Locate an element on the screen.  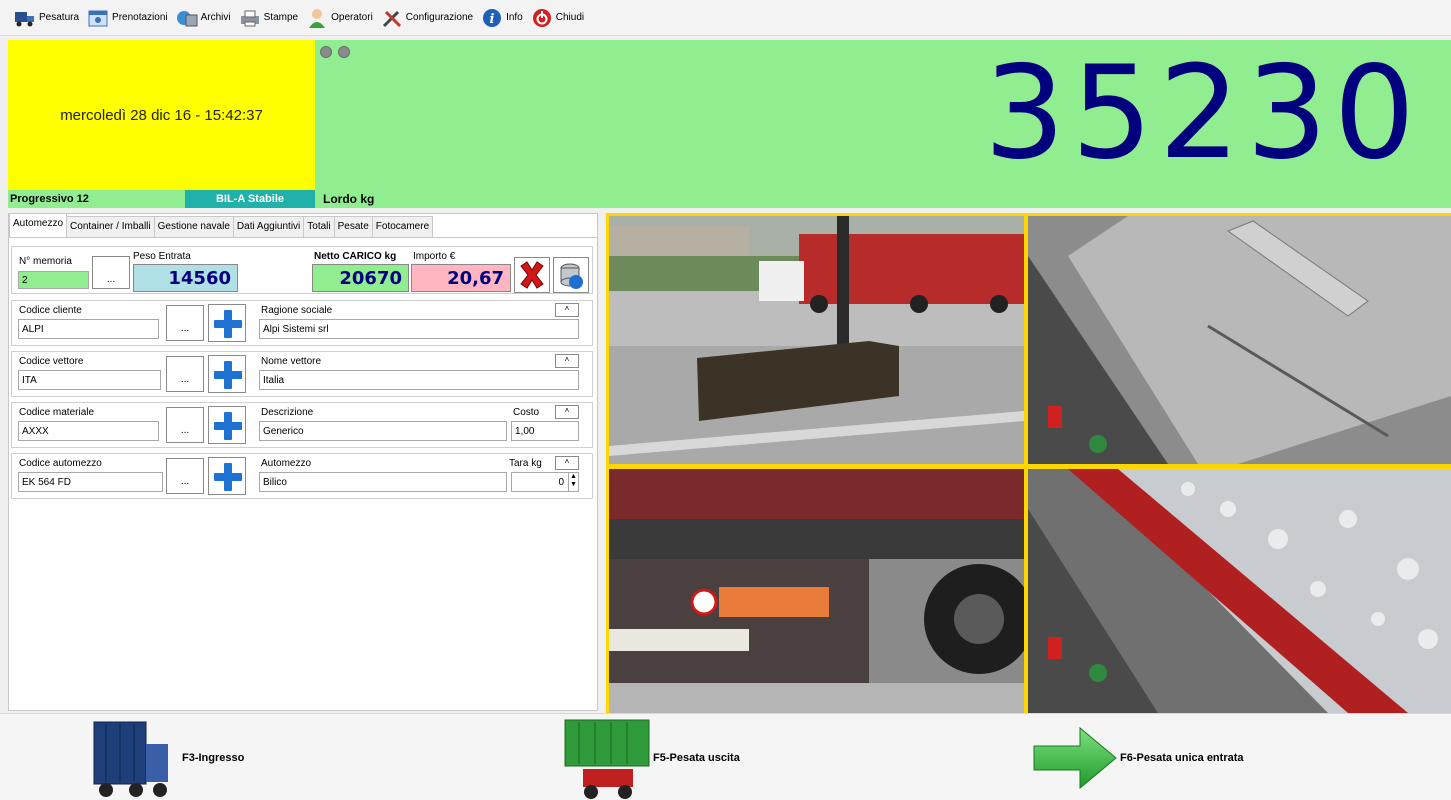
f6-pesata-unica-entrata-button: F6-Pesata unica entrata is located at coordinates (1138, 757).